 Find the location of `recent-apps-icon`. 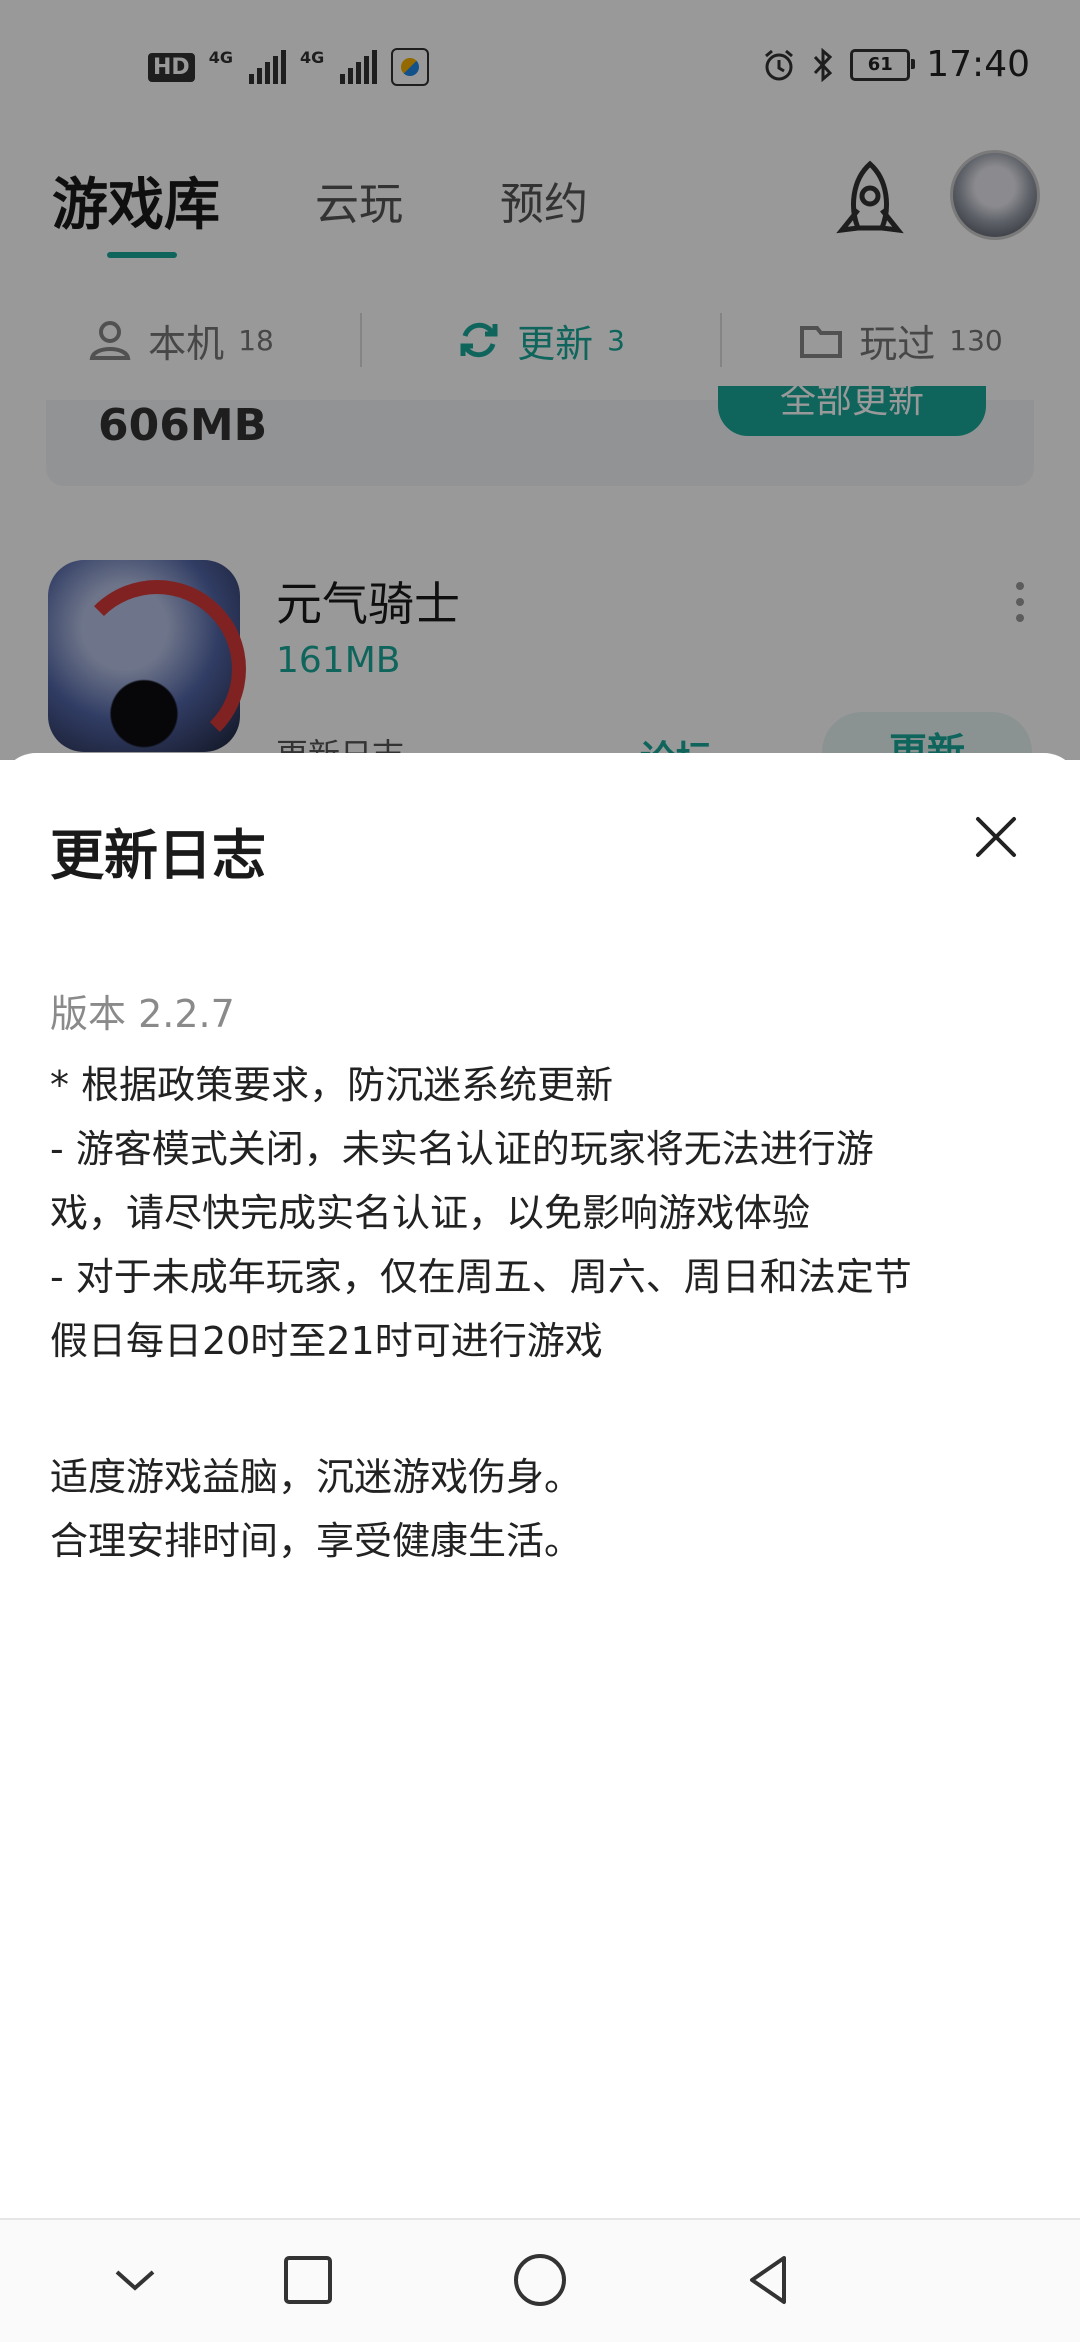

recent-apps-icon is located at coordinates (308, 2280).